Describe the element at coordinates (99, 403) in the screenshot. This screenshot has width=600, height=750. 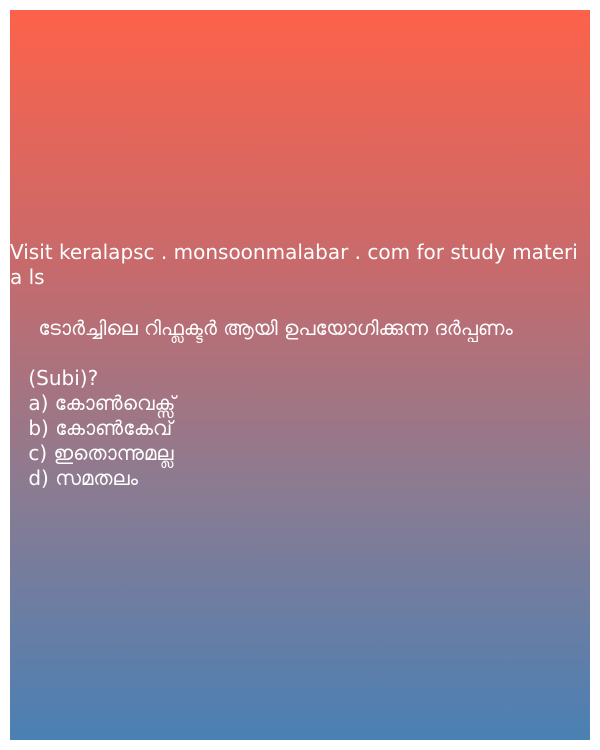
I see `option-a: a) കോൺവെക്സ്` at that location.